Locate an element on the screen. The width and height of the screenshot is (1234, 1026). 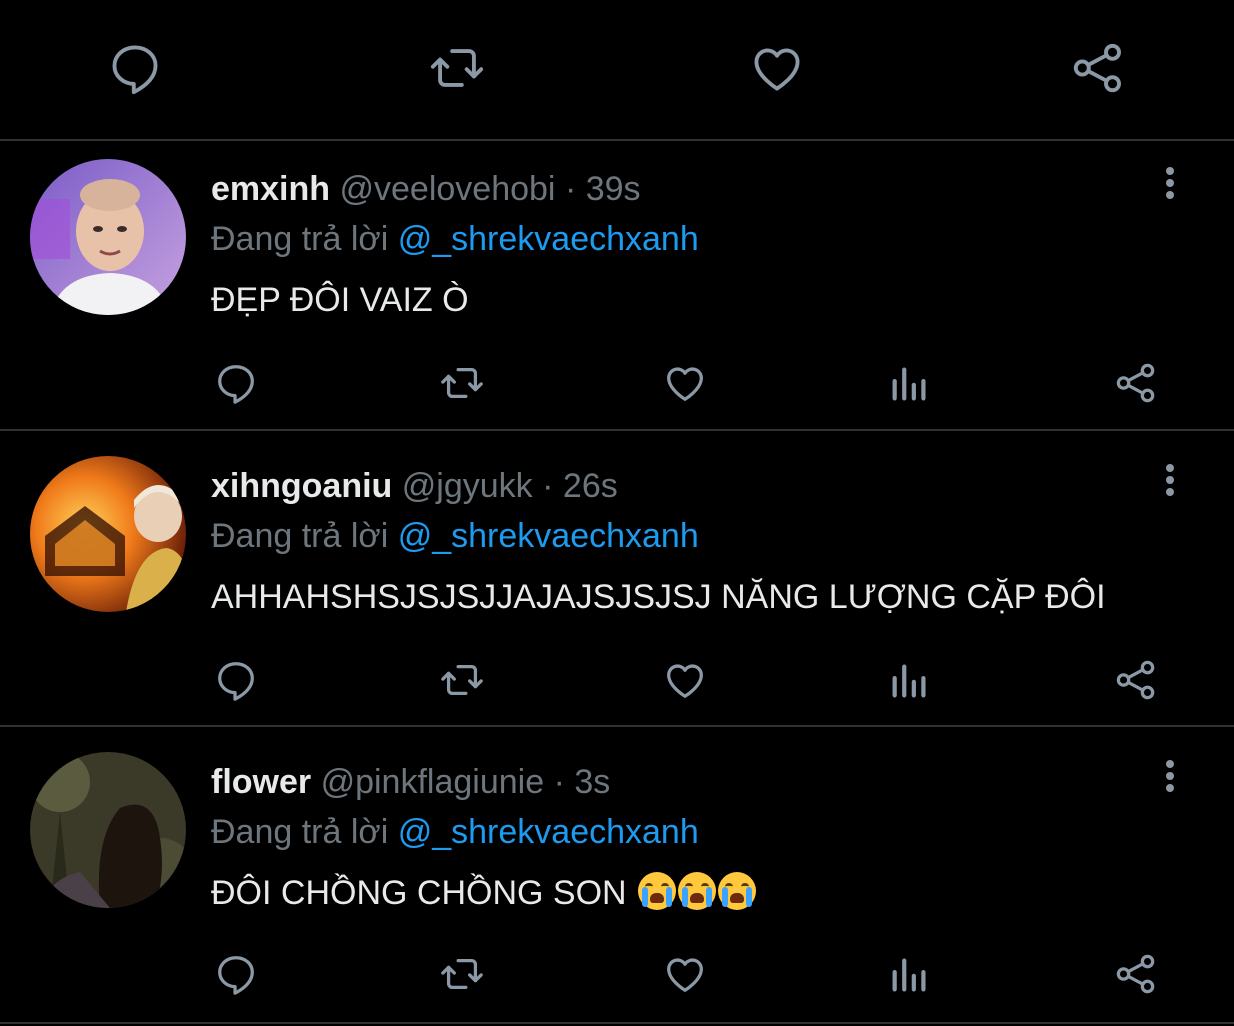
user-handle: @jgyukk is located at coordinates (467, 486).